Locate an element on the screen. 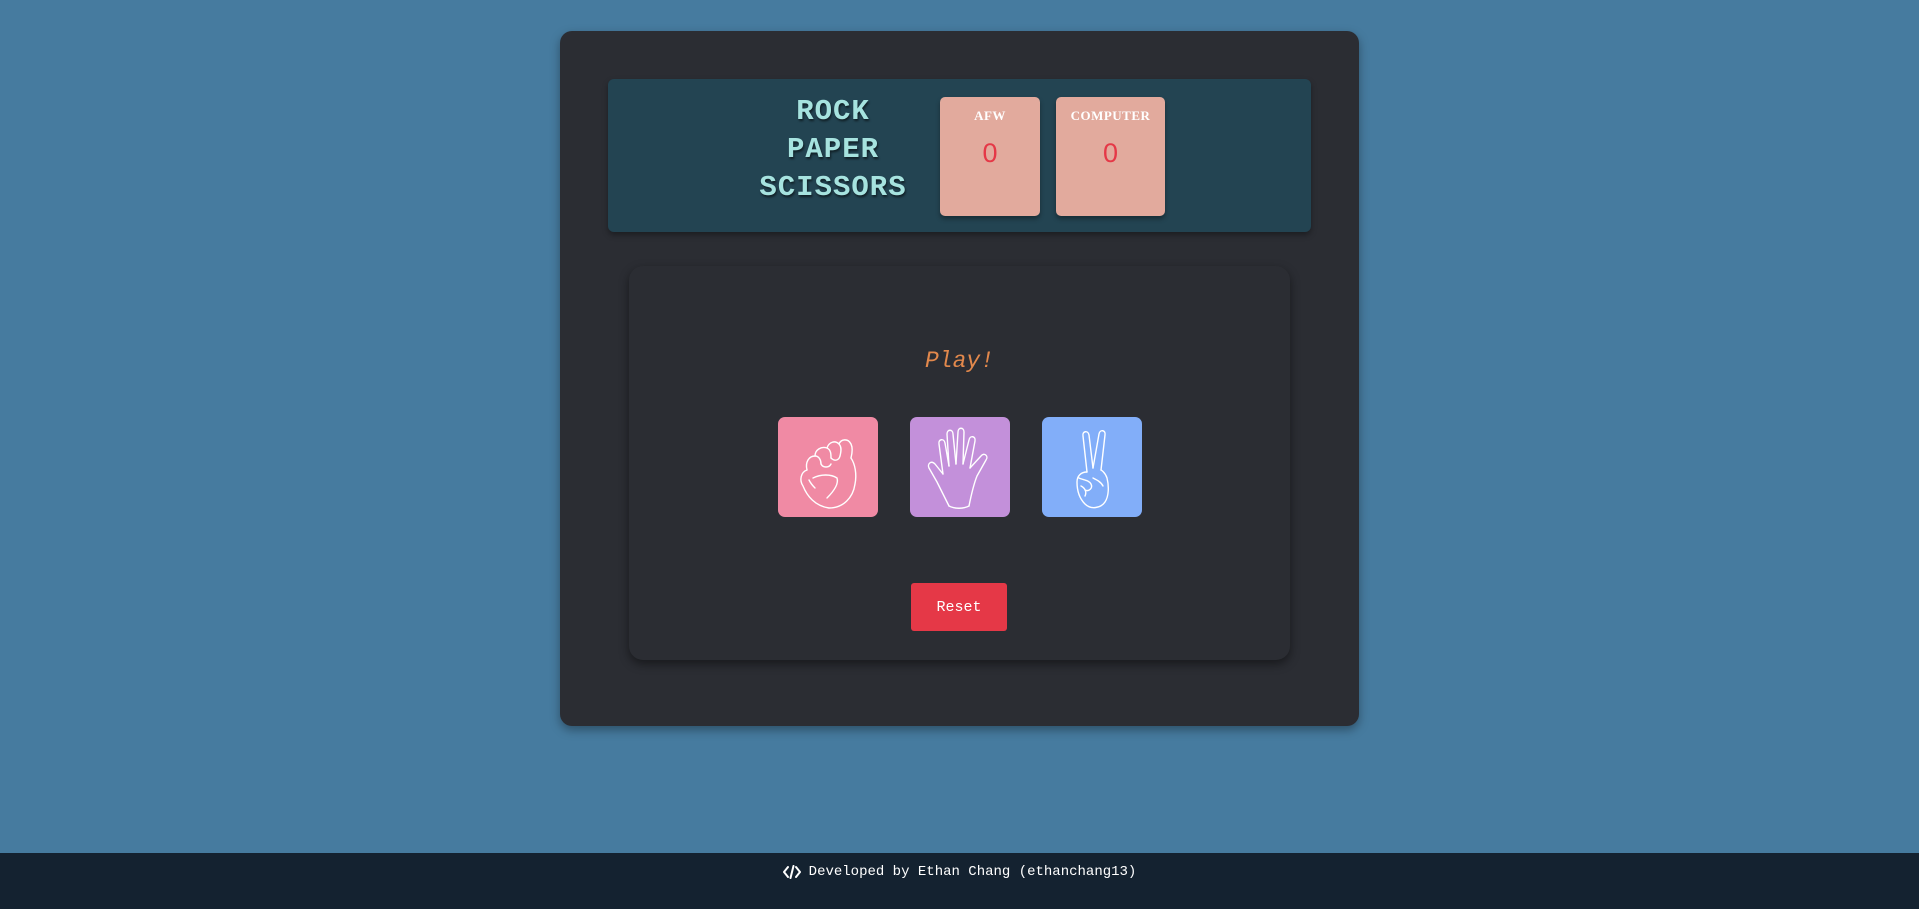 This screenshot has width=1919, height=909. rock-button is located at coordinates (827, 467).